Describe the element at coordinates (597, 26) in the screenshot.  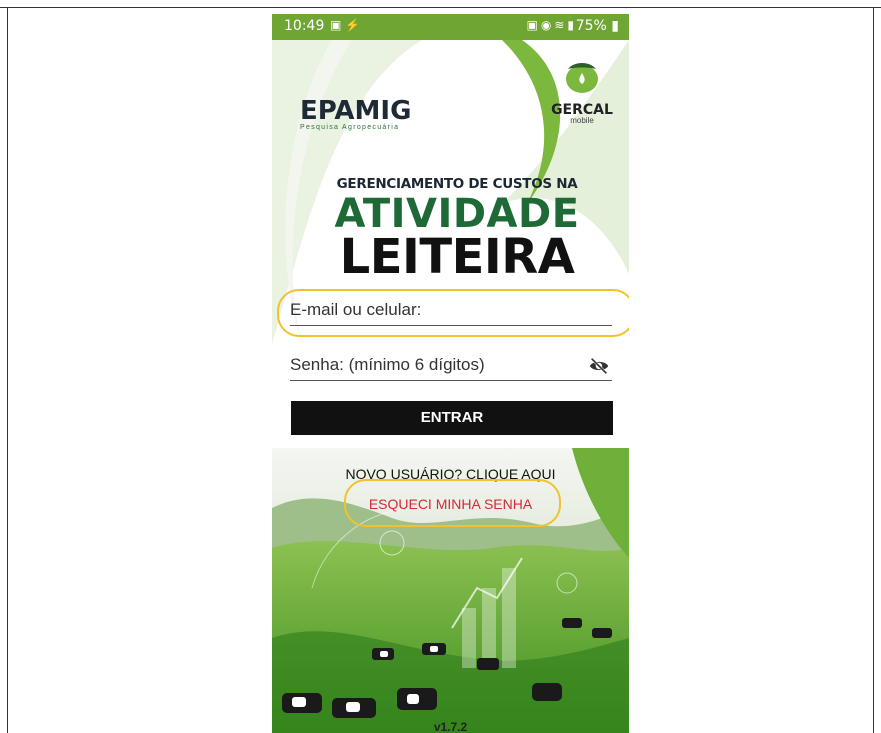
I see `battery-level: 75% ▮` at that location.